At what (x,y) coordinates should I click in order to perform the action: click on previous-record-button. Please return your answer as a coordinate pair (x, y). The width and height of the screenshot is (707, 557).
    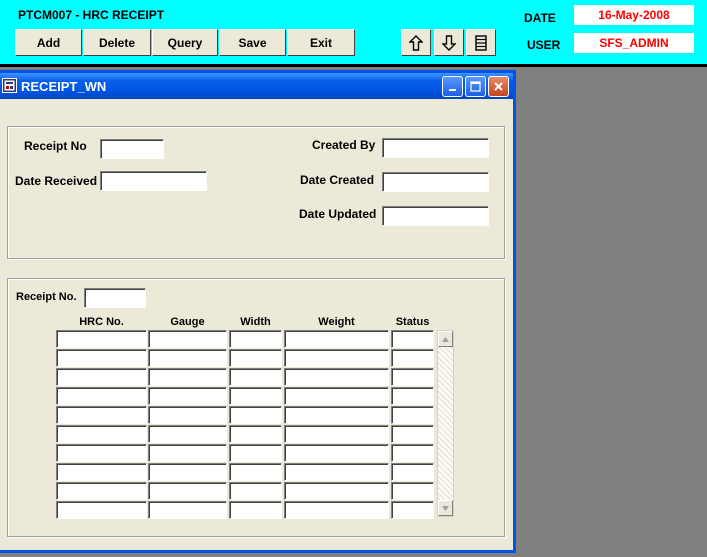
    Looking at the image, I should click on (416, 42).